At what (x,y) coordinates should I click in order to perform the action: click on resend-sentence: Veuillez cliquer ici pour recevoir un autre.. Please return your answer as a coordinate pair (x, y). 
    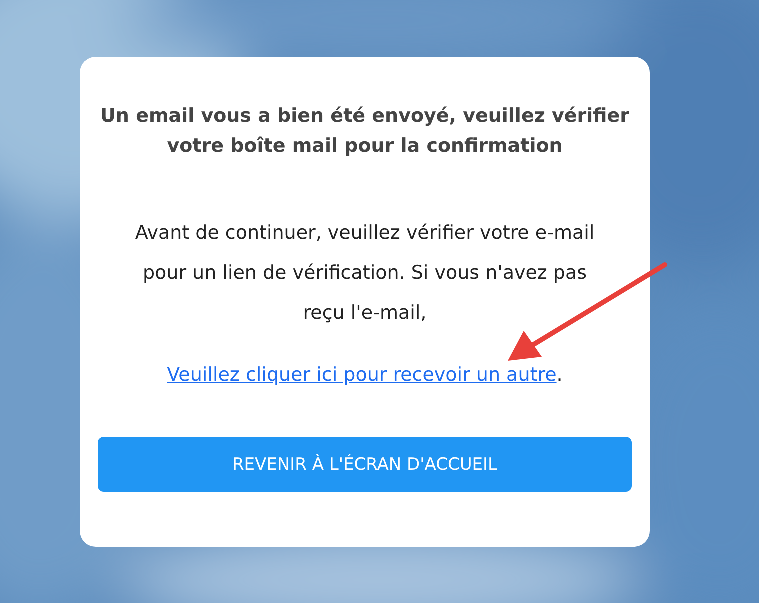
    Looking at the image, I should click on (365, 375).